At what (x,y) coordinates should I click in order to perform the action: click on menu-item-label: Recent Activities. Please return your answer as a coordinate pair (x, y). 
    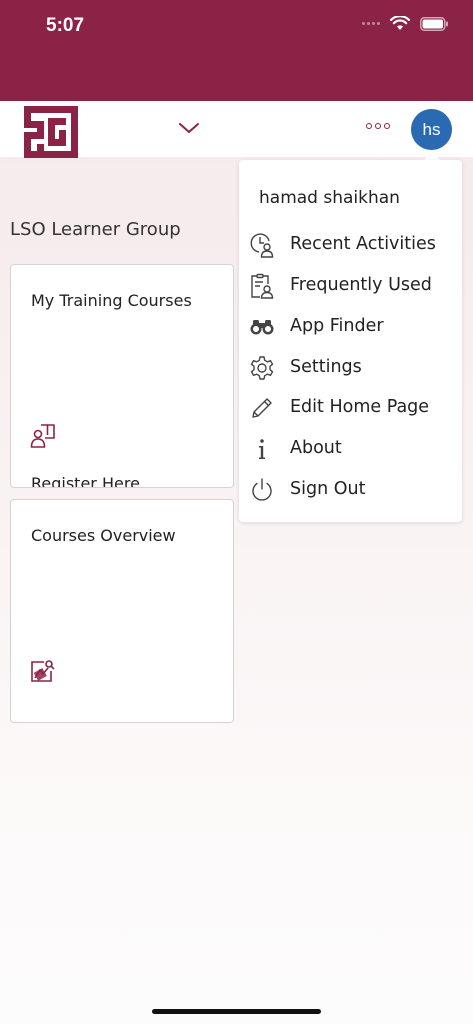
    Looking at the image, I should click on (363, 244).